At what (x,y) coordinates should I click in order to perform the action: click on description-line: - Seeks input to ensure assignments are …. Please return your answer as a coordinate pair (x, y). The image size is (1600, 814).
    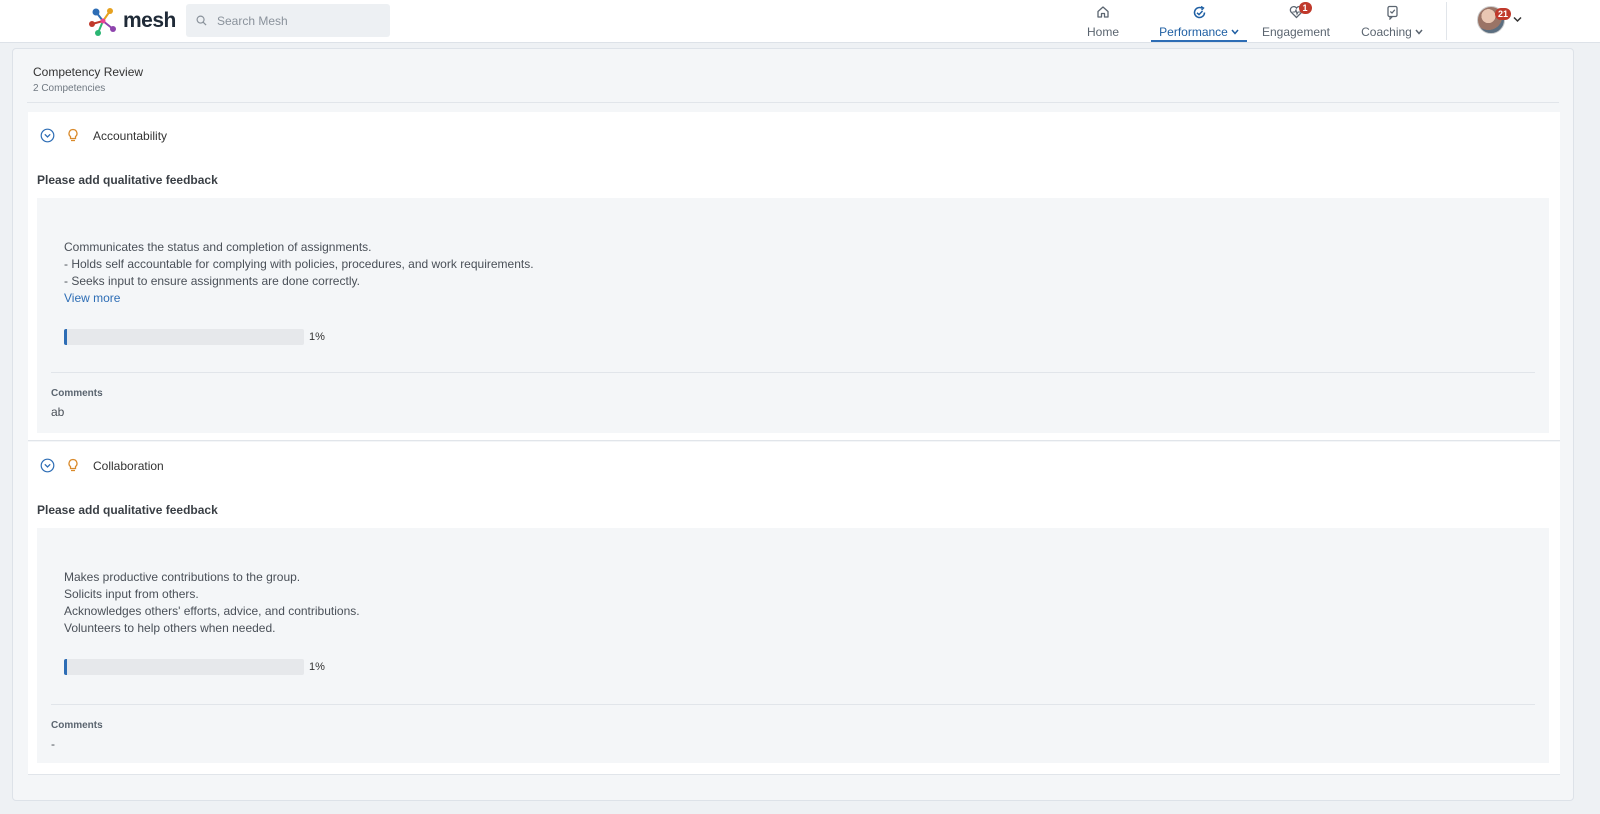
    Looking at the image, I should click on (212, 281).